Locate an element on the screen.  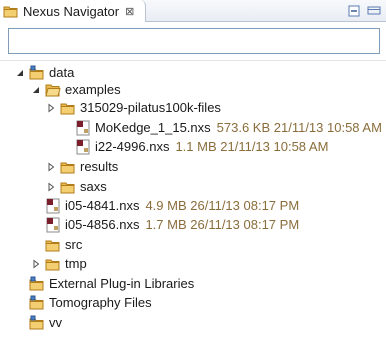
tree-item-pilatus-files: 315029-pilatus100k-files is located at coordinates (133, 107).